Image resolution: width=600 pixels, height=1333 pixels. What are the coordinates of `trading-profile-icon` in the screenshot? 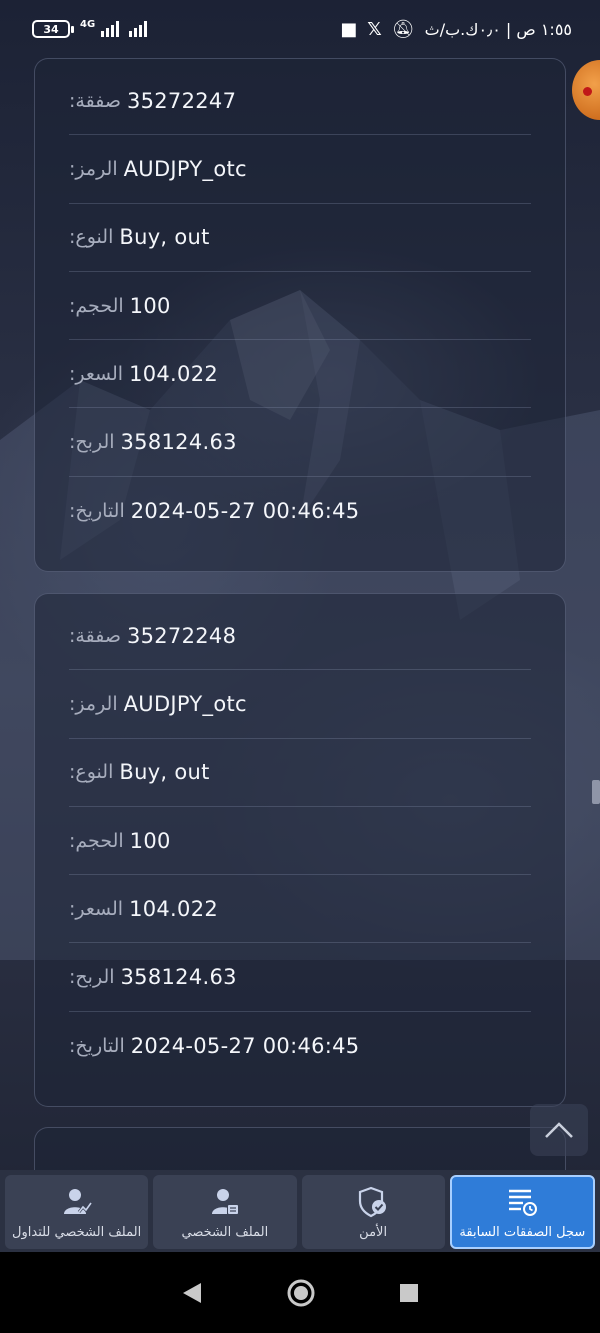 It's located at (77, 1202).